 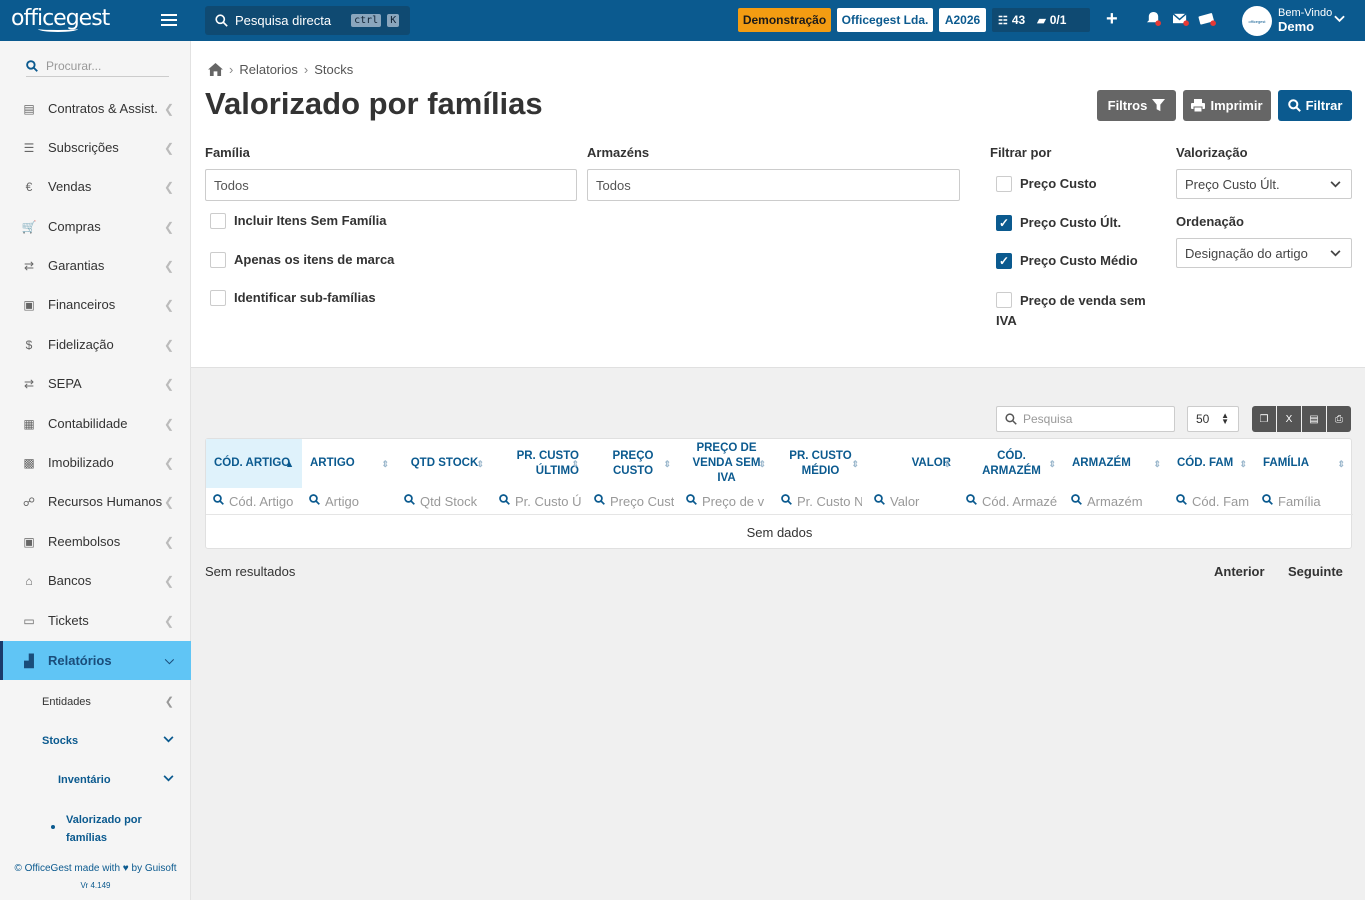 I want to click on column-filter-input: Preço de v, so click(x=727, y=501).